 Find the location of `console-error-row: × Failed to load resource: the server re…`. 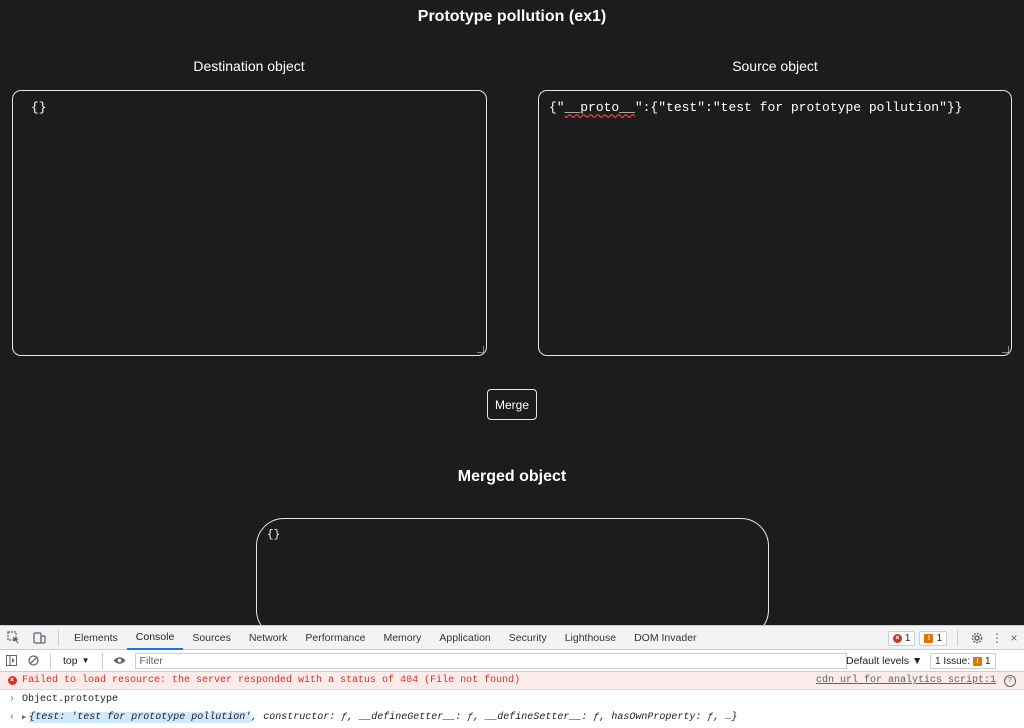

console-error-row: × Failed to load resource: the server re… is located at coordinates (512, 681).